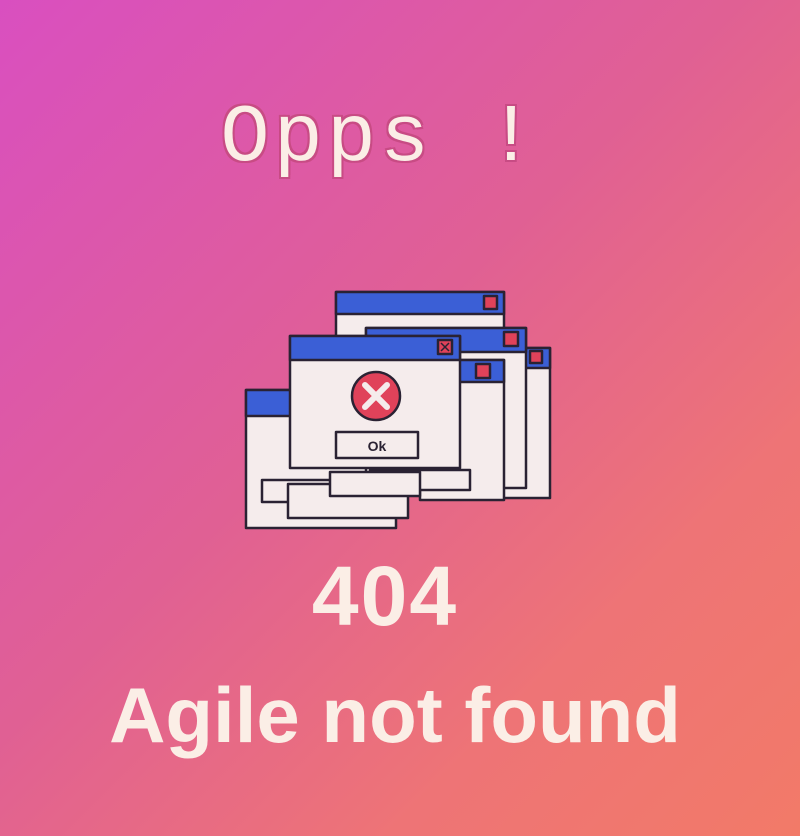 The height and width of the screenshot is (836, 800). Describe the element at coordinates (385, 596) in the screenshot. I see `error-code: 404` at that location.